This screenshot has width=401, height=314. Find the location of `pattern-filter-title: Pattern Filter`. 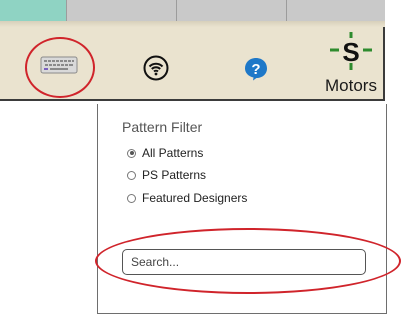

pattern-filter-title: Pattern Filter is located at coordinates (162, 127).